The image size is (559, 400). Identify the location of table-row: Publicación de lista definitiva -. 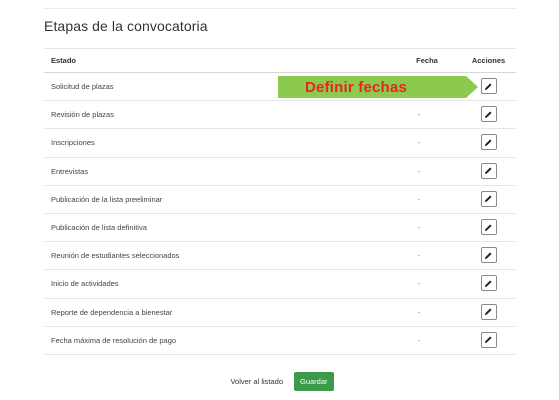
(280, 228).